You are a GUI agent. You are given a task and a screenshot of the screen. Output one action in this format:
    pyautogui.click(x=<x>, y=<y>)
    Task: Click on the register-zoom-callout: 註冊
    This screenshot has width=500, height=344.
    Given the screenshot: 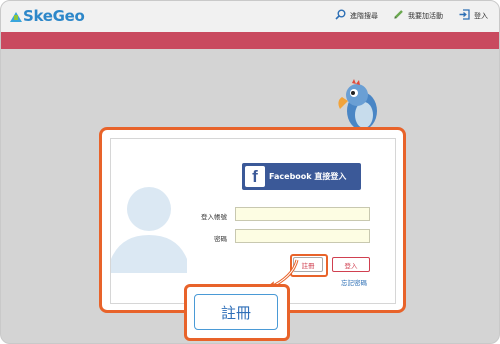 What is the action you would take?
    pyautogui.click(x=237, y=312)
    